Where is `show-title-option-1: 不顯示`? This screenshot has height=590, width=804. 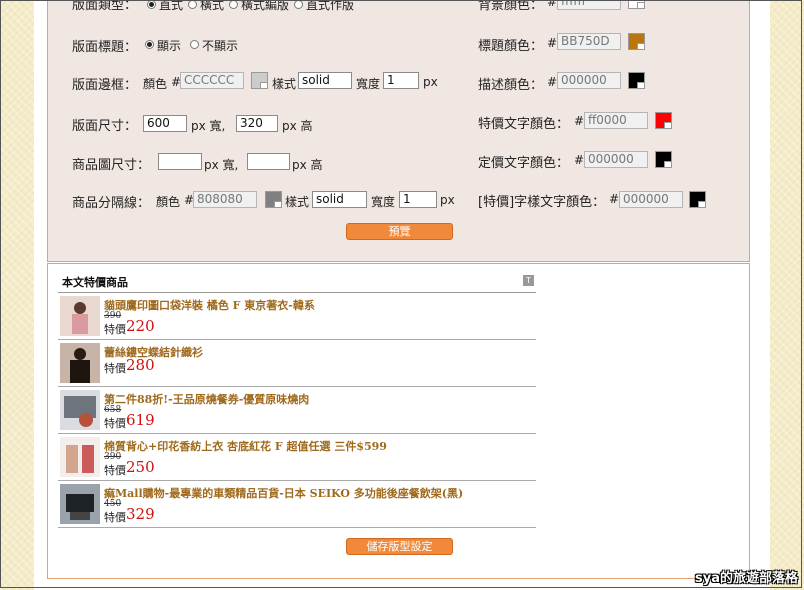
show-title-option-1: 不顯示 is located at coordinates (220, 46).